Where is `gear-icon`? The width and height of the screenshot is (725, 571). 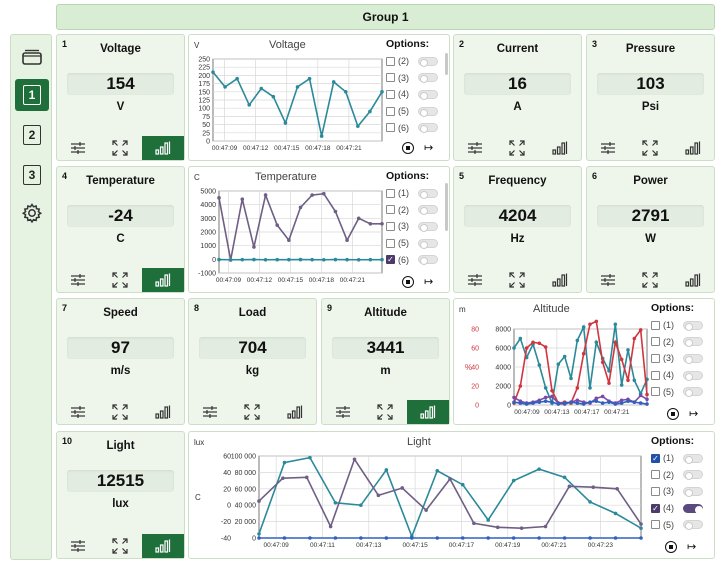 gear-icon is located at coordinates (32, 213).